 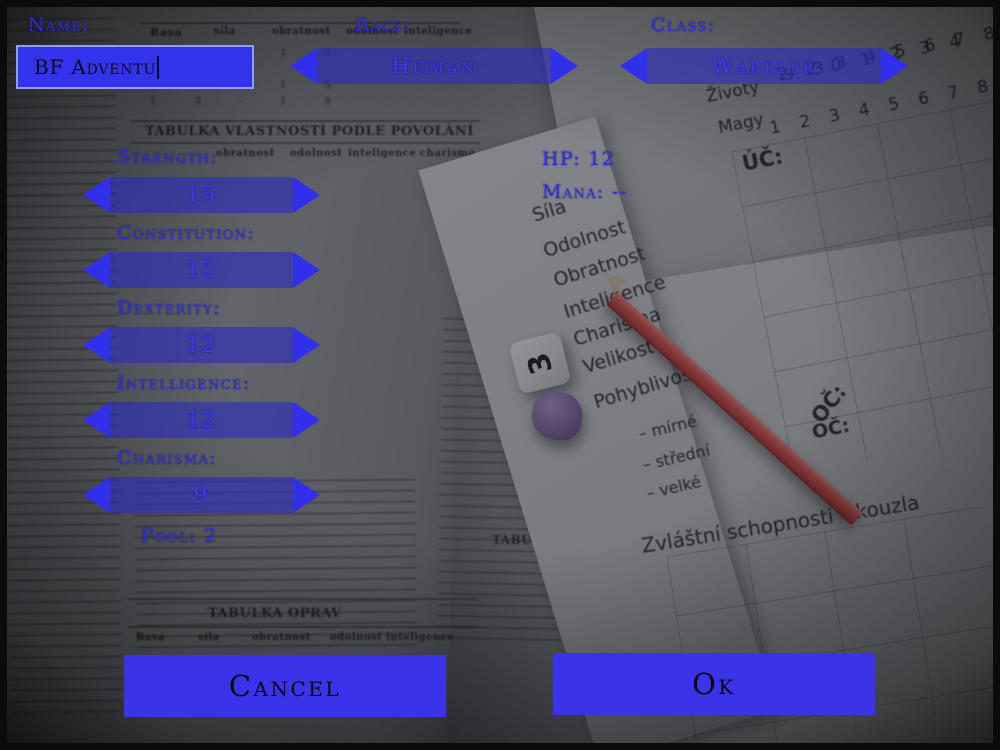 I want to click on strength-label: Strength:, so click(x=167, y=157).